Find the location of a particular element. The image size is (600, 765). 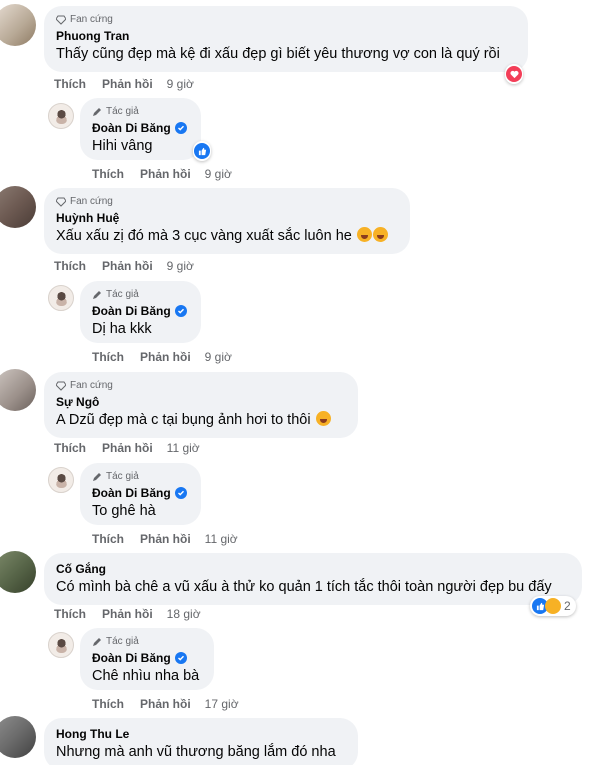

reply-actions: Thích Phản hồi 17 giờ is located at coordinates (165, 704).